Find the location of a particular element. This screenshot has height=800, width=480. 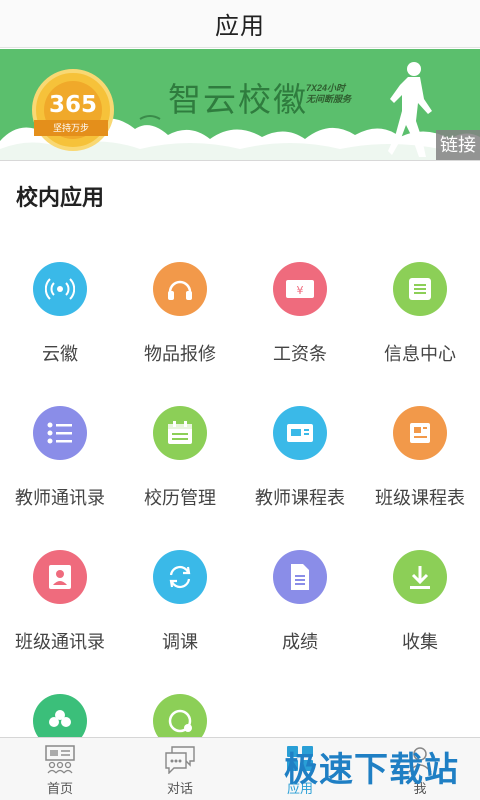

list-icon is located at coordinates (60, 433).